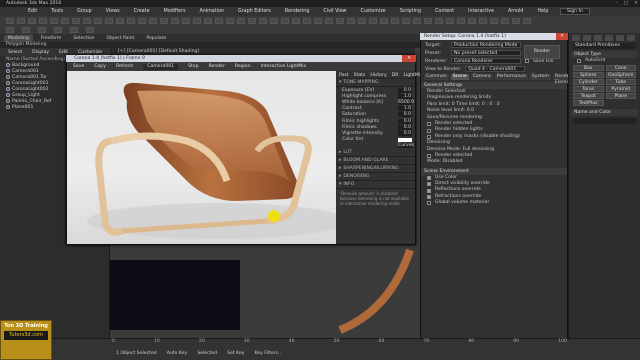  Describe the element at coordinates (604, 121) in the screenshot. I see `object-name-field` at that location.